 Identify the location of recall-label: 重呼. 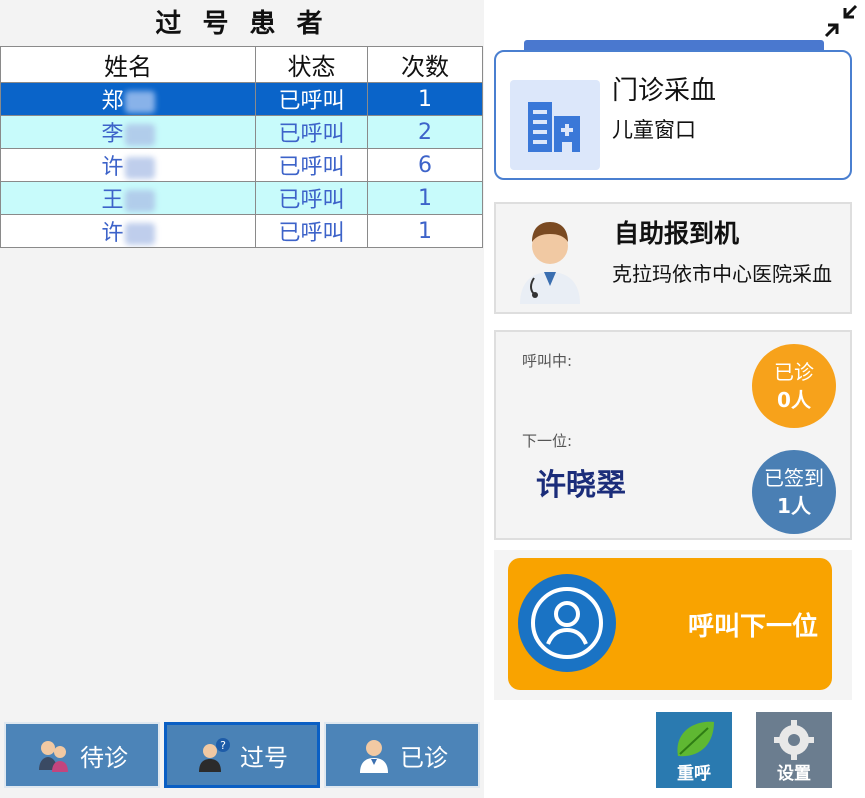
(694, 774).